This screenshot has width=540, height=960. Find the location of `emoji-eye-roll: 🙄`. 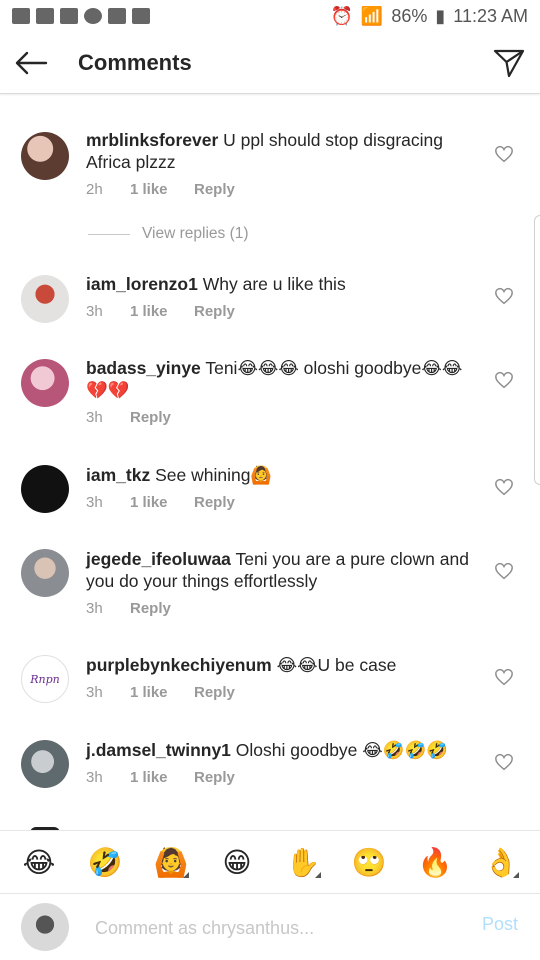

emoji-eye-roll: 🙄 is located at coordinates (369, 862).